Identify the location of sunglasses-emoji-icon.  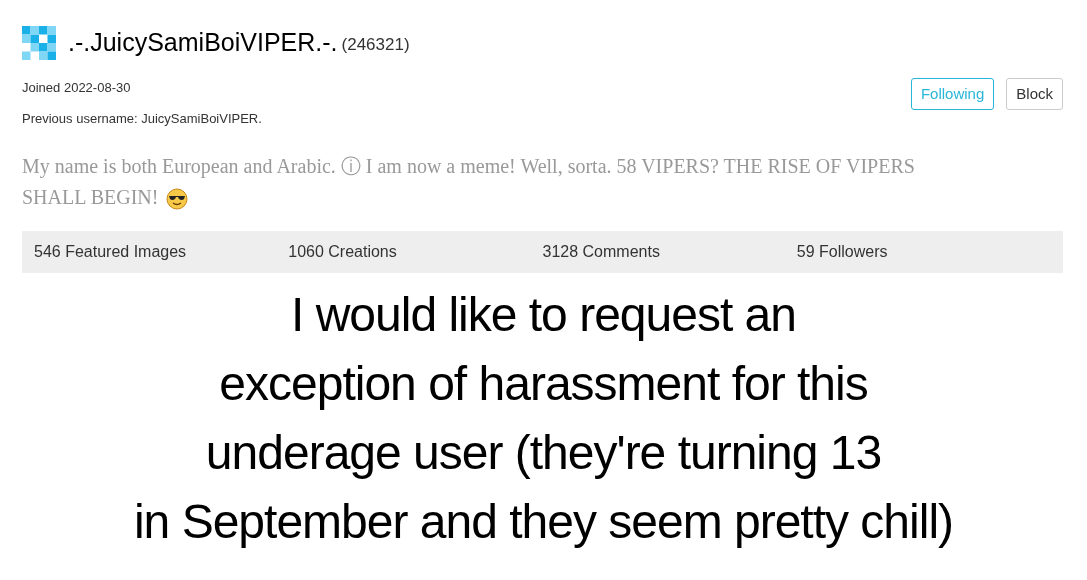
(177, 198).